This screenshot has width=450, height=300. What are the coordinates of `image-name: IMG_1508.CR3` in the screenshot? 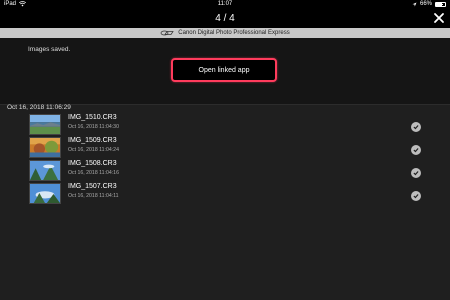 It's located at (92, 163).